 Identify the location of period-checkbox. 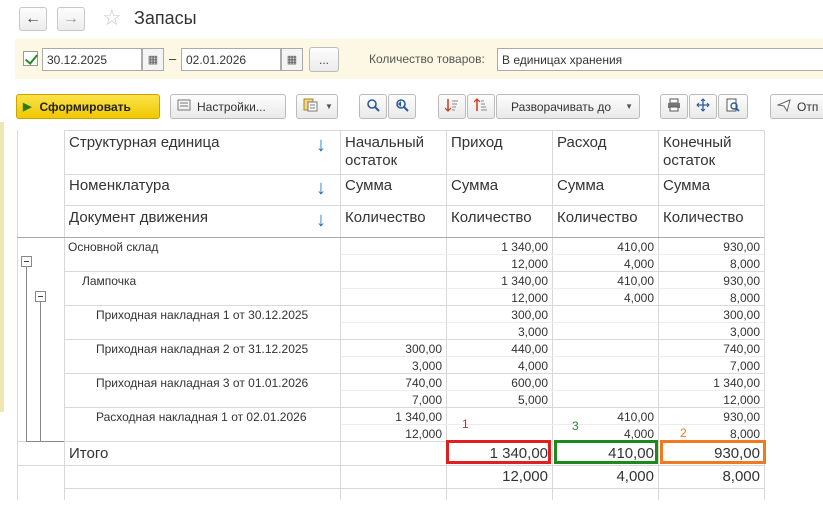
(30, 58).